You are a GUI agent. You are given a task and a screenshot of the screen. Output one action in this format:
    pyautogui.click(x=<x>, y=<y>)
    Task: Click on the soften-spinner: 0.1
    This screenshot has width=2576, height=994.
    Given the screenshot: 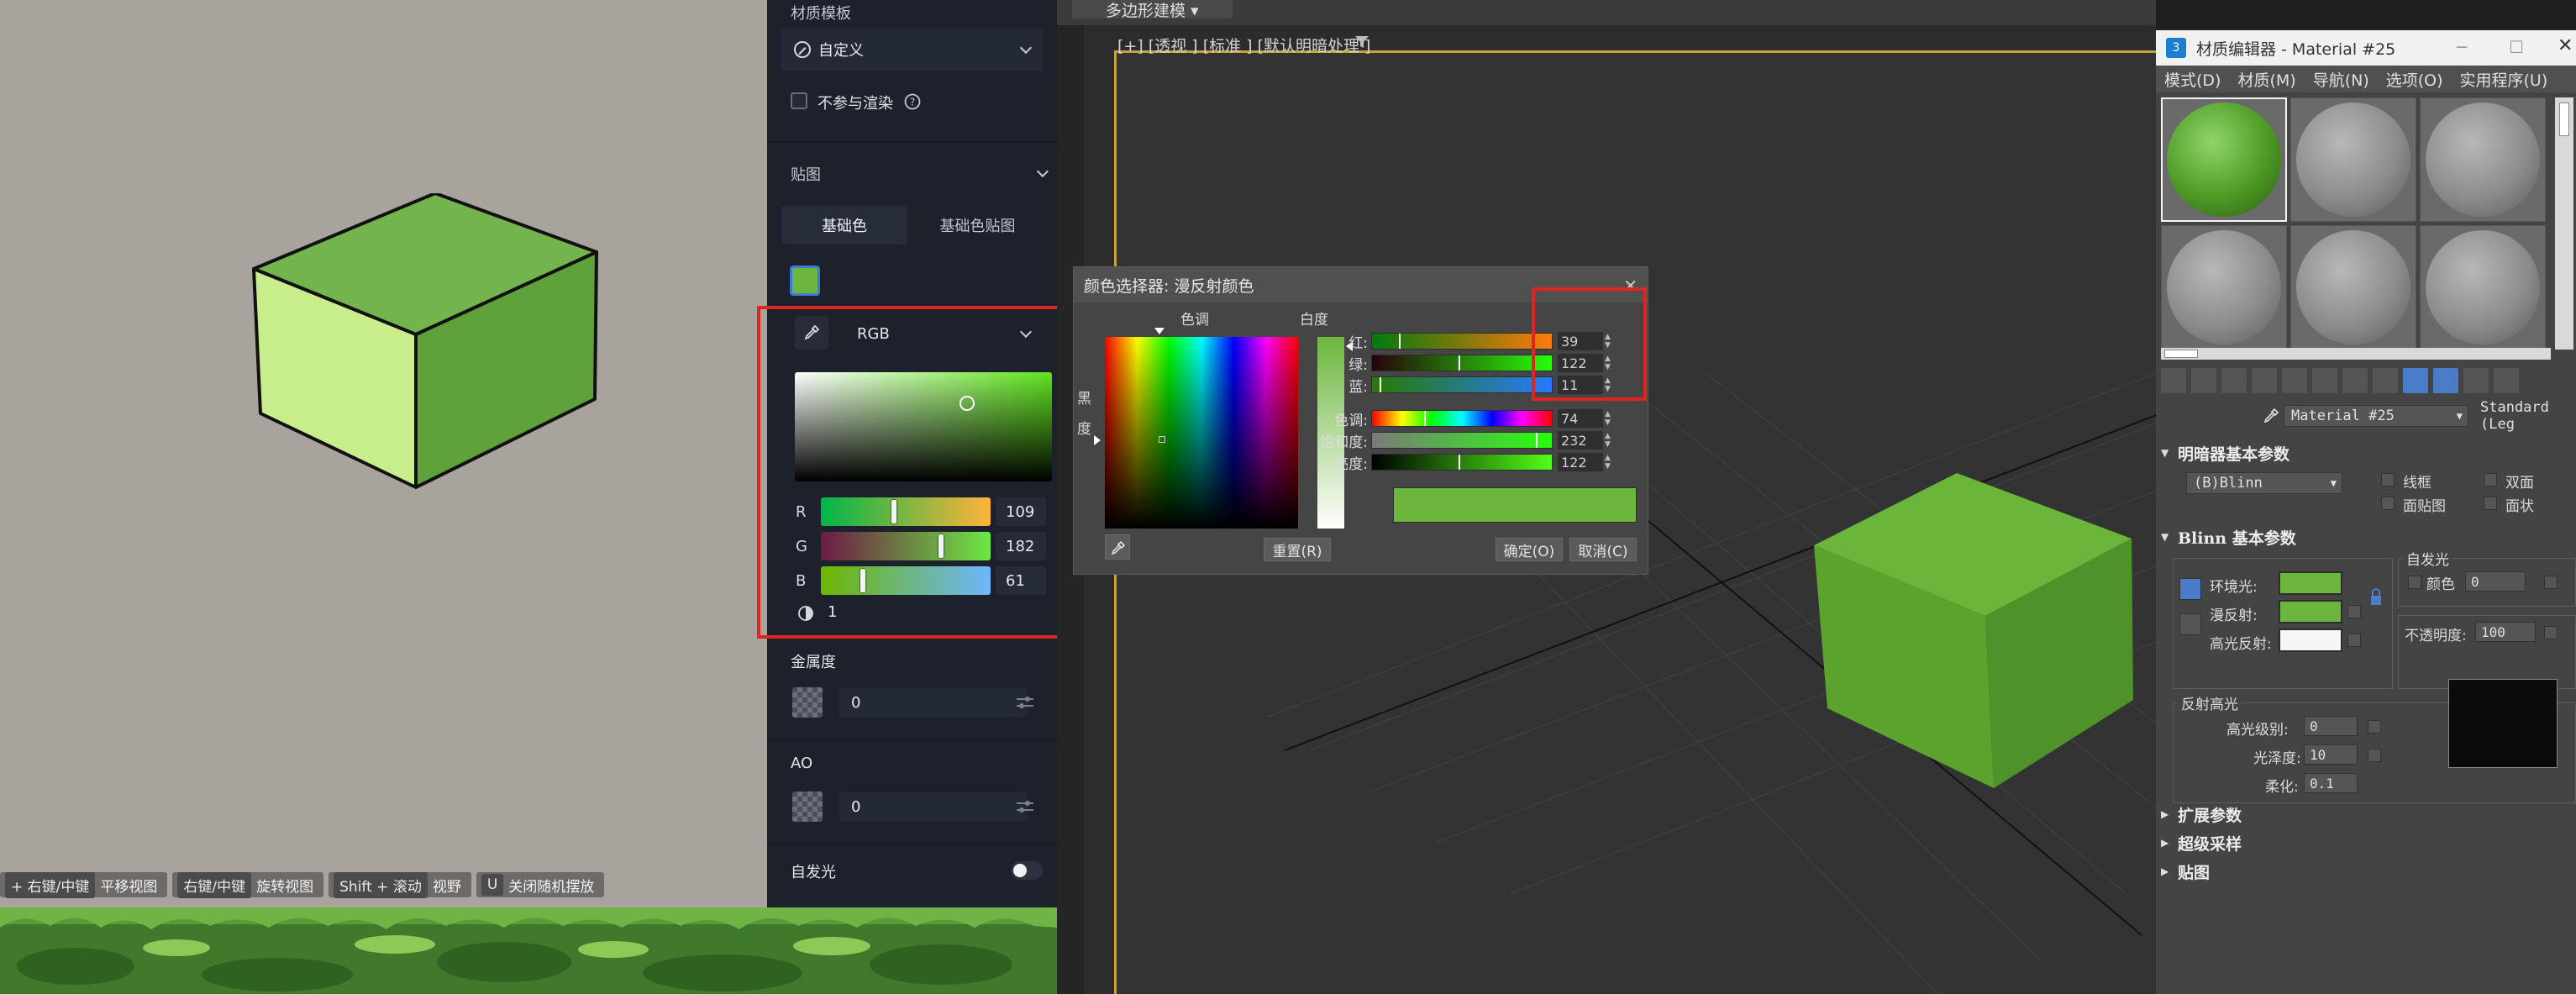 What is the action you would take?
    pyautogui.click(x=2331, y=783)
    